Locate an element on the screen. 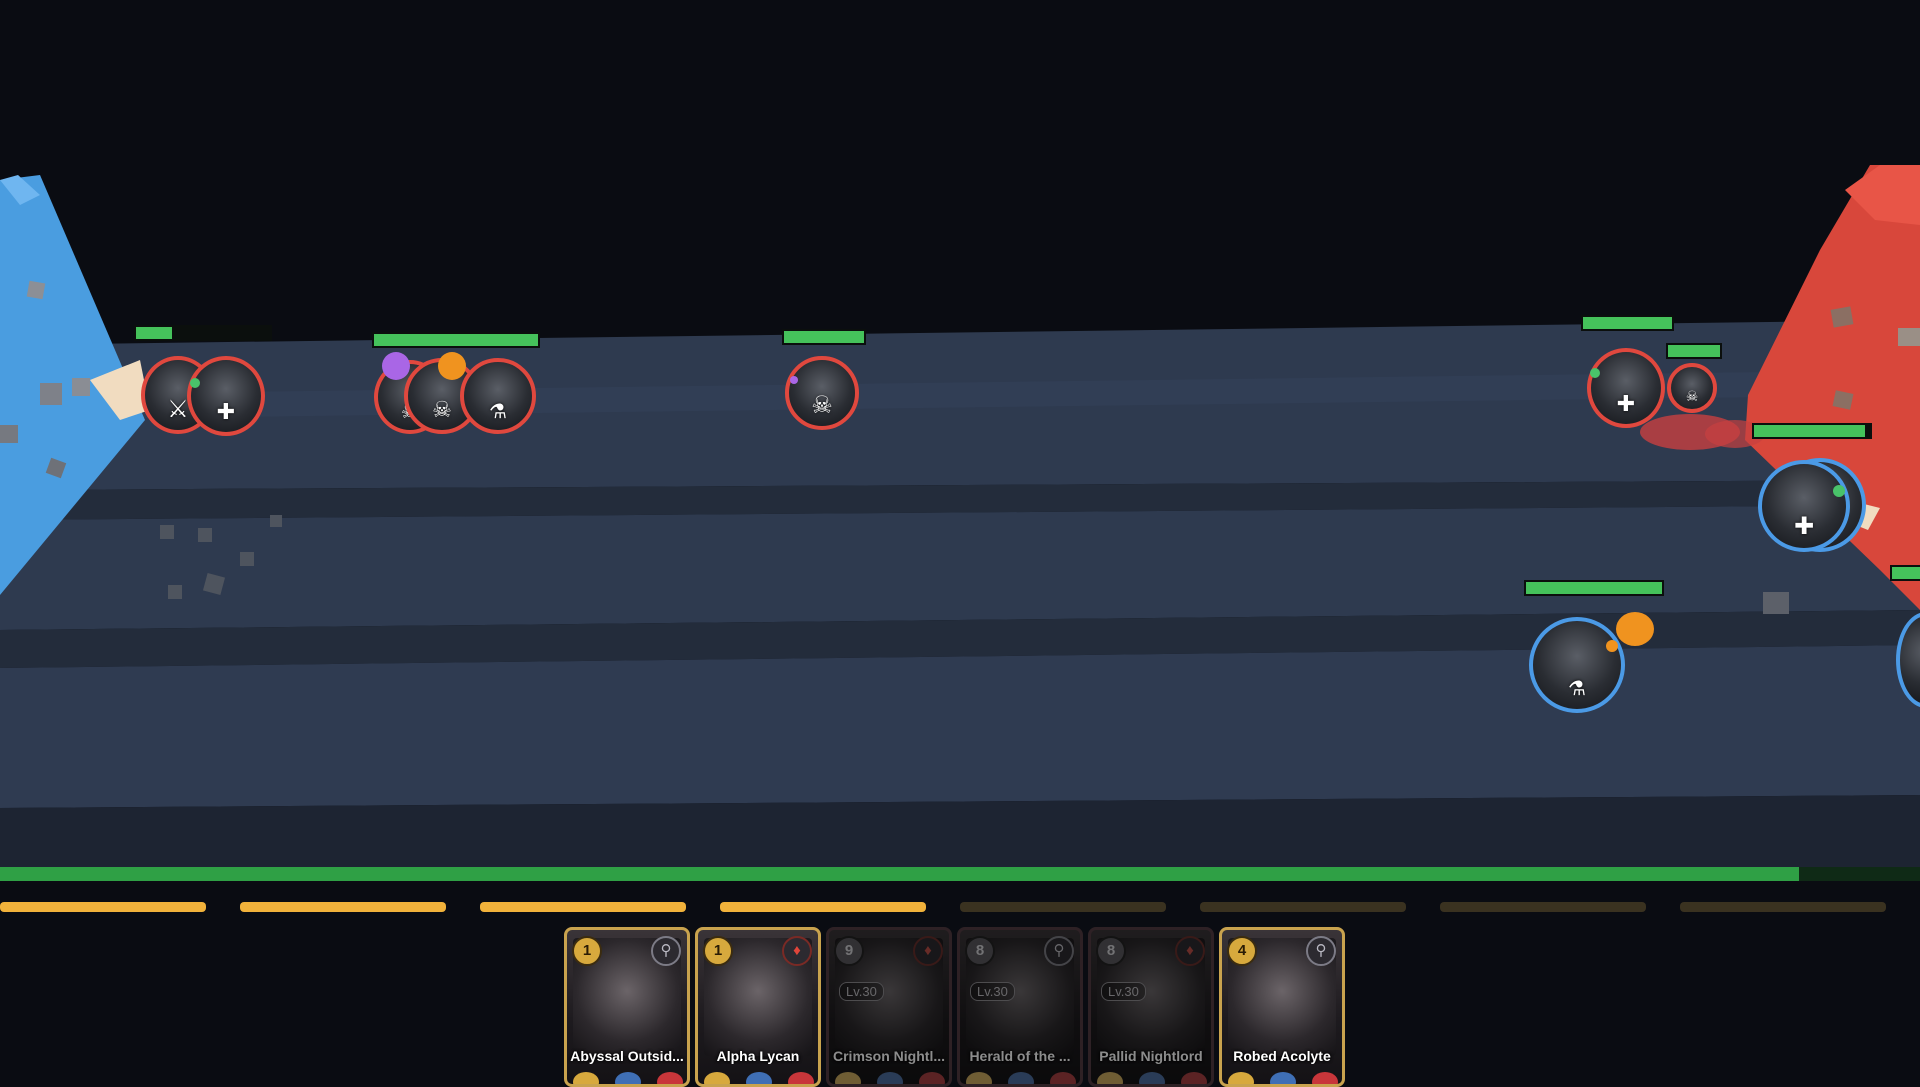 This screenshot has height=1087, width=1920. card-pallid-nightlord: 8 ♦ Lv.30 Pallid Nightlord is located at coordinates (1151, 1007).